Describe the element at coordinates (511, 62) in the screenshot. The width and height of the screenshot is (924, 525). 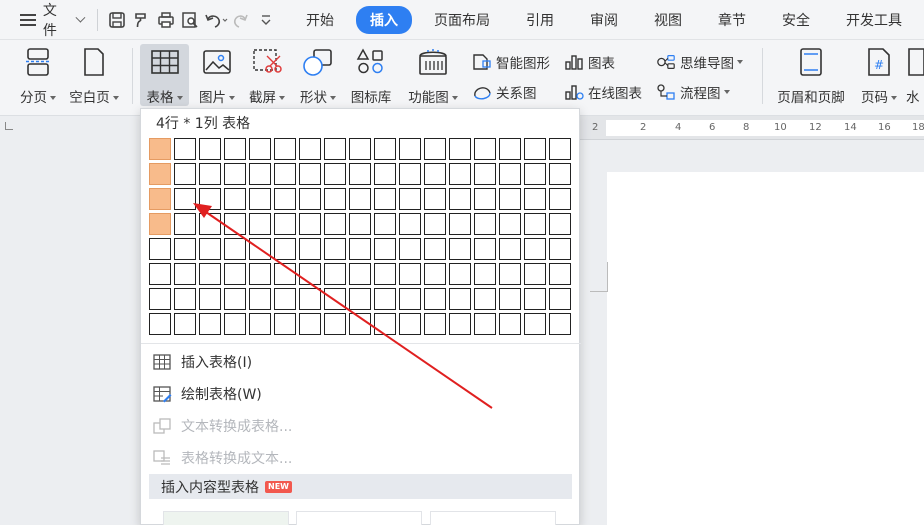
I see `smart-art-button: 智能图形` at that location.